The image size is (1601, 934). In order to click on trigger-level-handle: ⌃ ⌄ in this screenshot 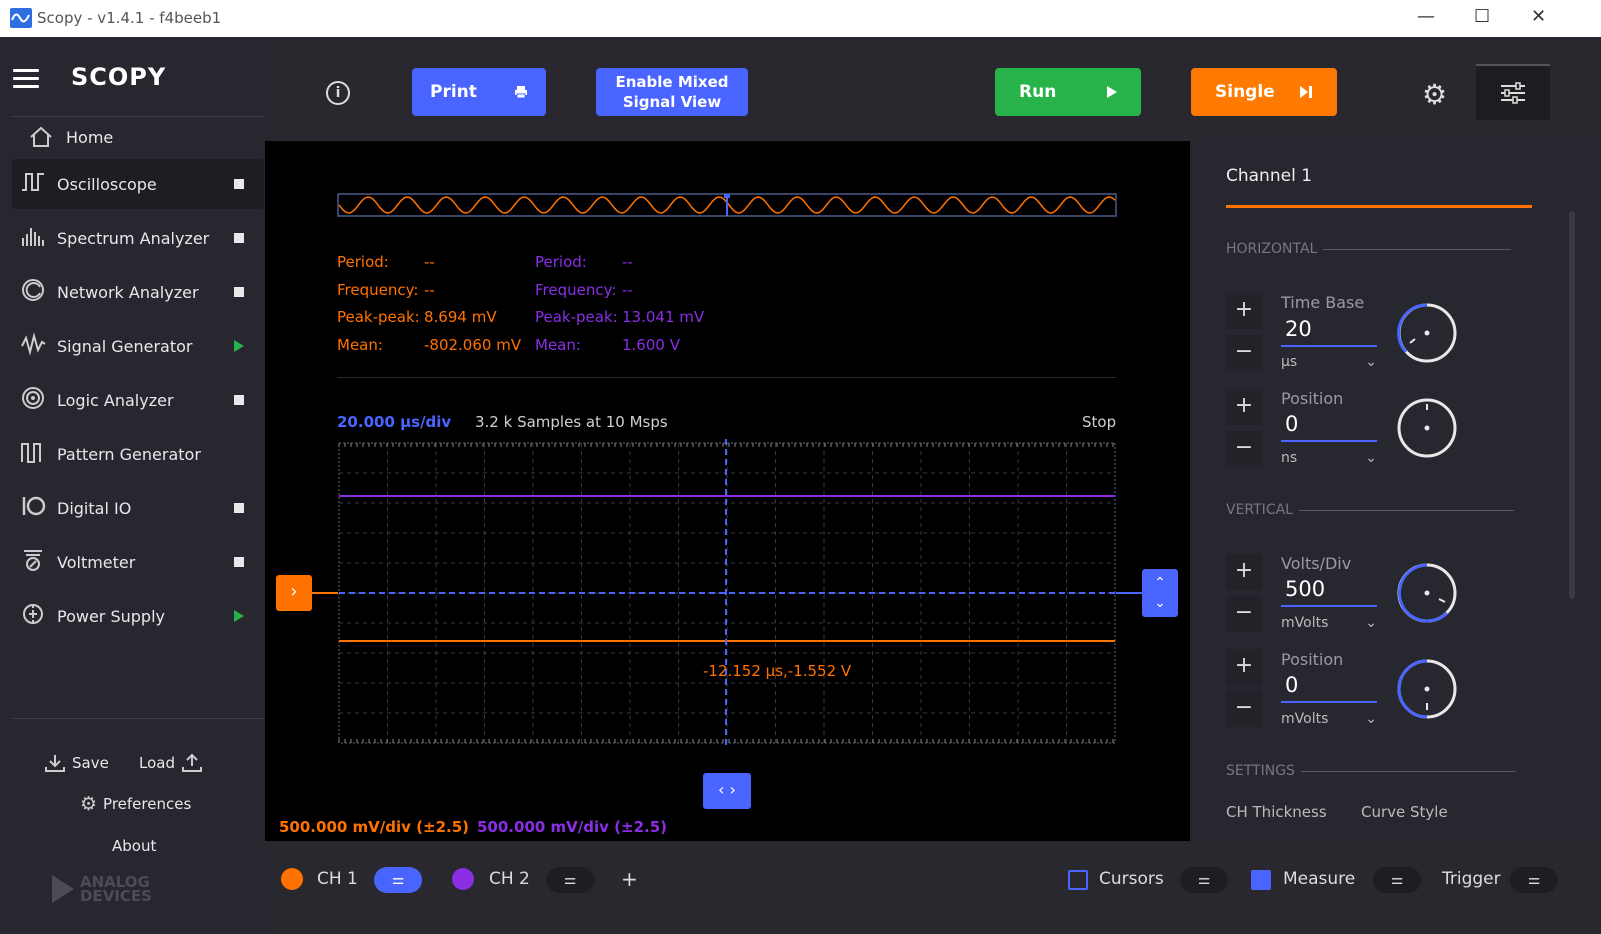, I will do `click(1160, 593)`.